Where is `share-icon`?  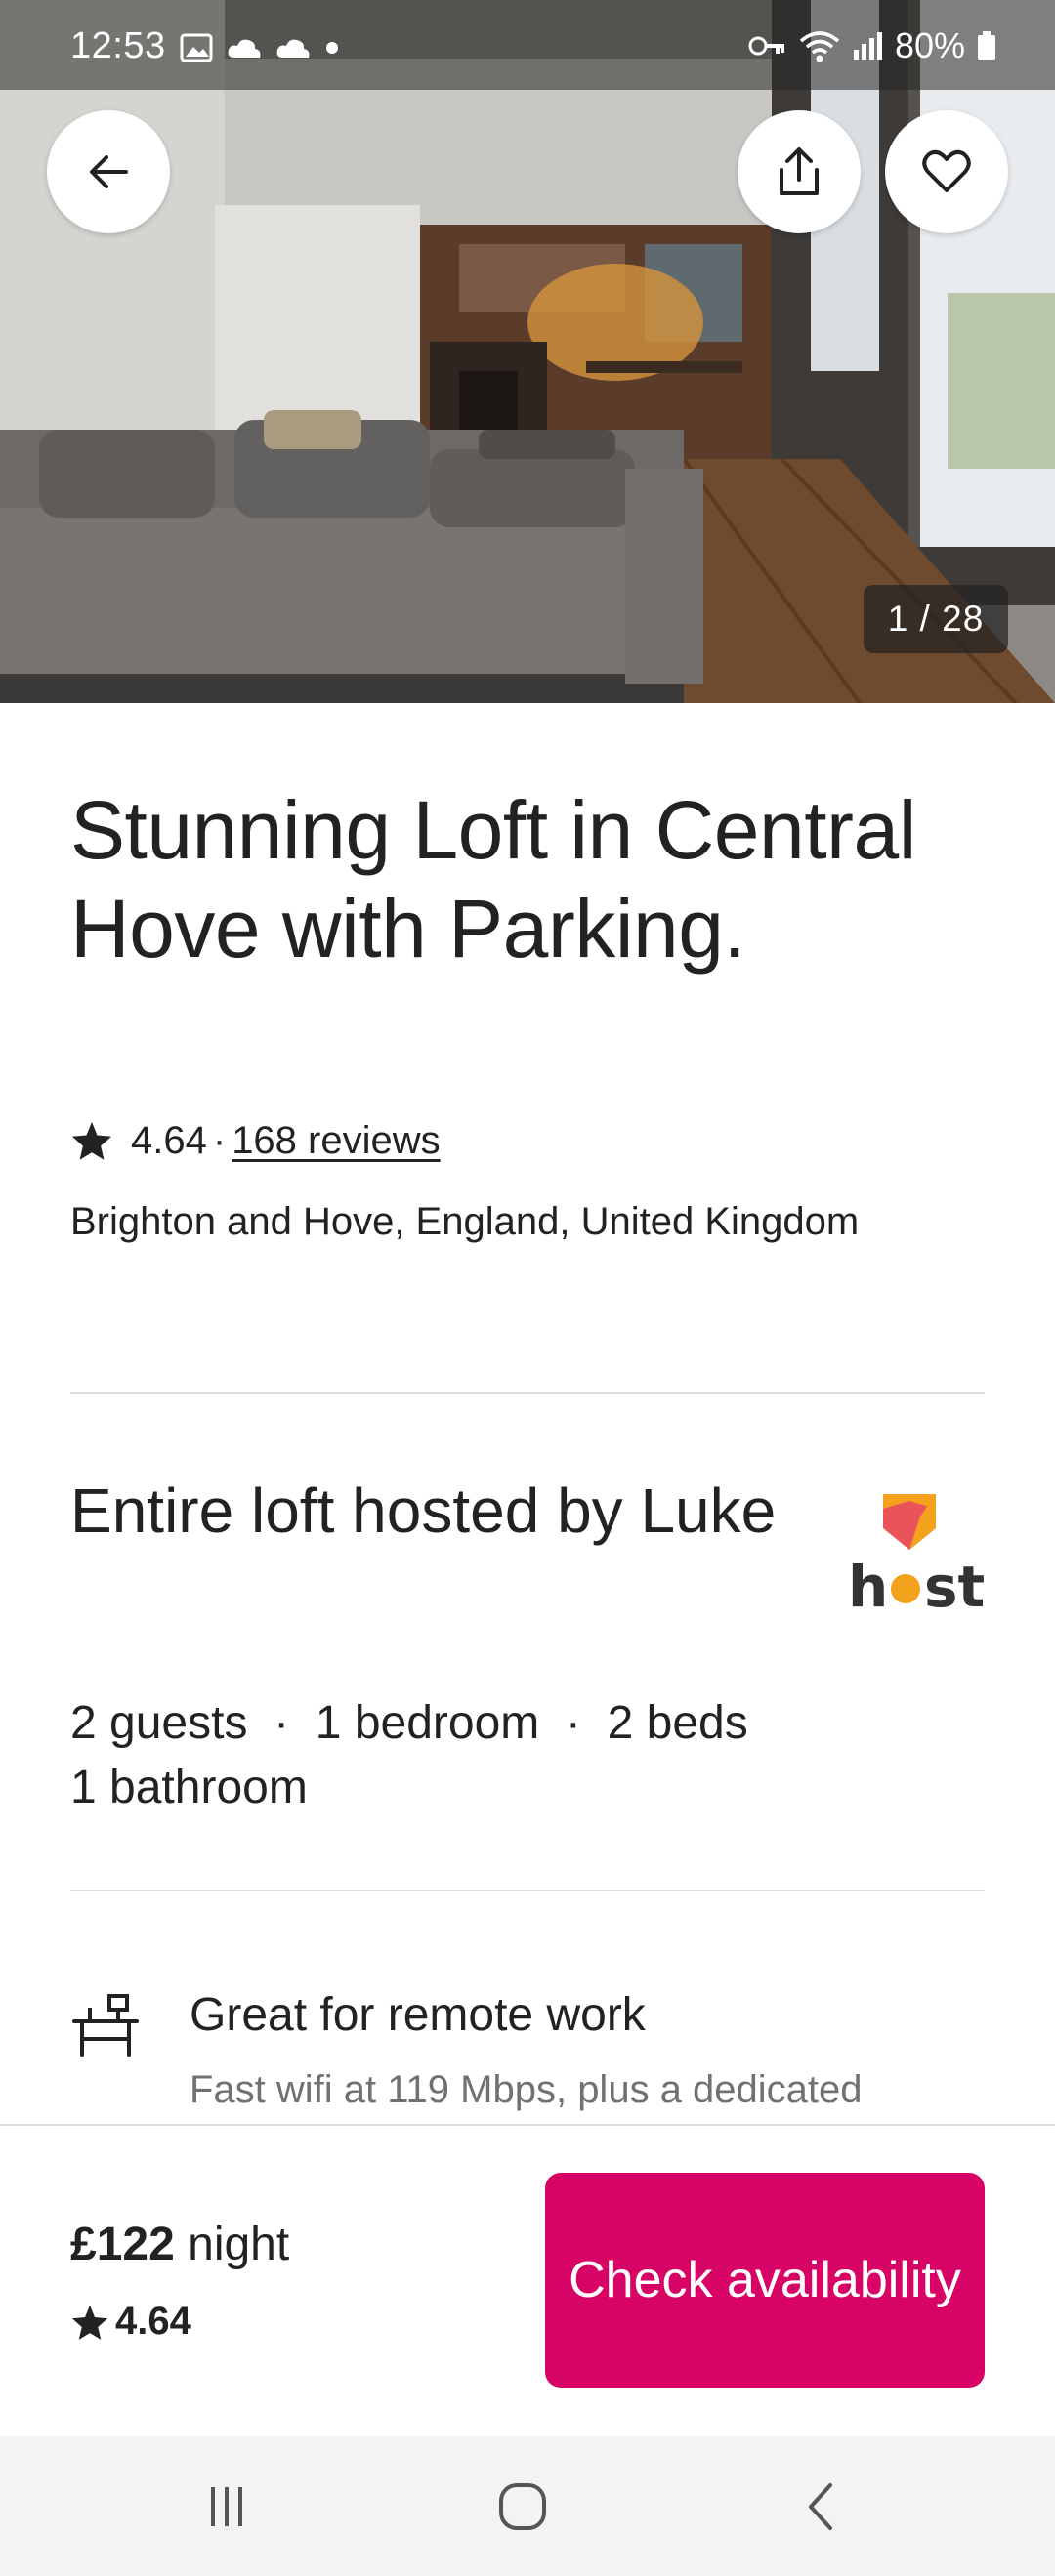
share-icon is located at coordinates (799, 171).